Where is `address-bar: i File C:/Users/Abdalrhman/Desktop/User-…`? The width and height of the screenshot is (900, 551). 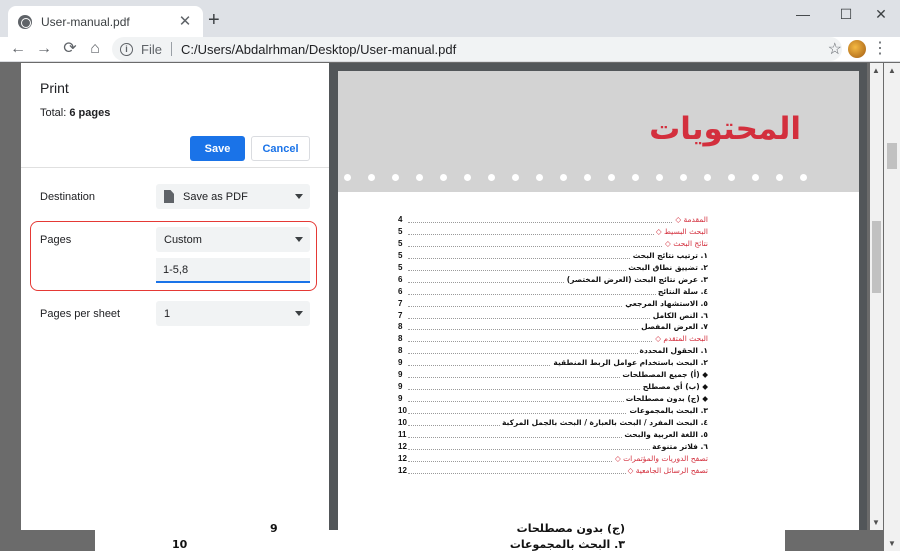 address-bar: i File C:/Users/Abdalrhman/Desktop/User-… is located at coordinates (477, 49).